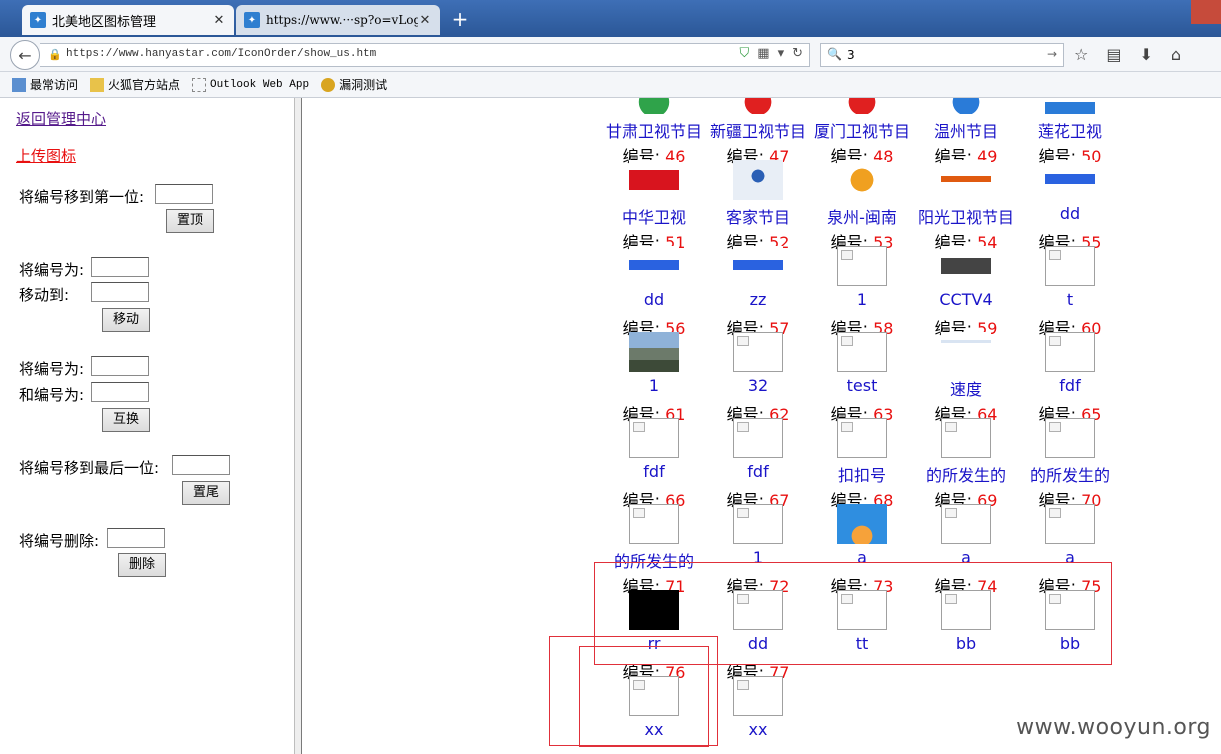 Image resolution: width=1221 pixels, height=754 pixels. What do you see at coordinates (745, 53) in the screenshot?
I see `shield-icon: ⛉` at bounding box center [745, 53].